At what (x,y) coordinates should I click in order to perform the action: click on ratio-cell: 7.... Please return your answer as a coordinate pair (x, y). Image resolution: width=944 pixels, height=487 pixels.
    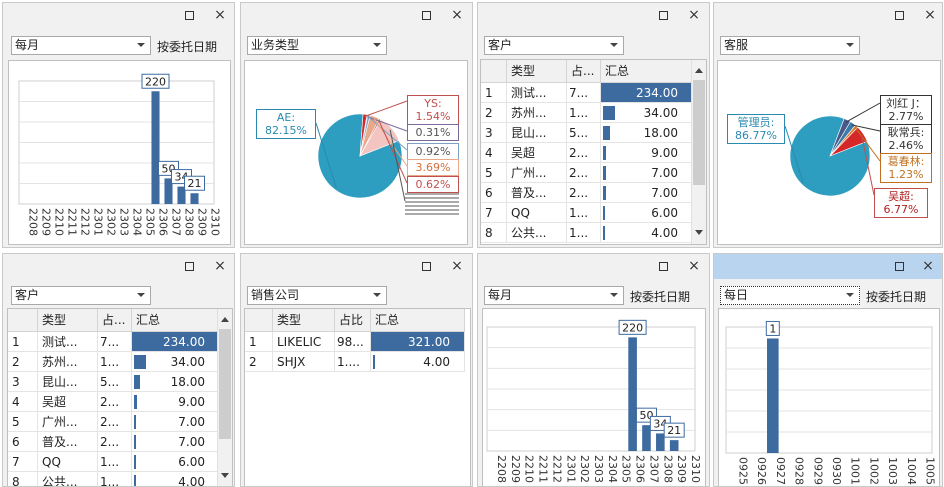
    Looking at the image, I should click on (115, 342).